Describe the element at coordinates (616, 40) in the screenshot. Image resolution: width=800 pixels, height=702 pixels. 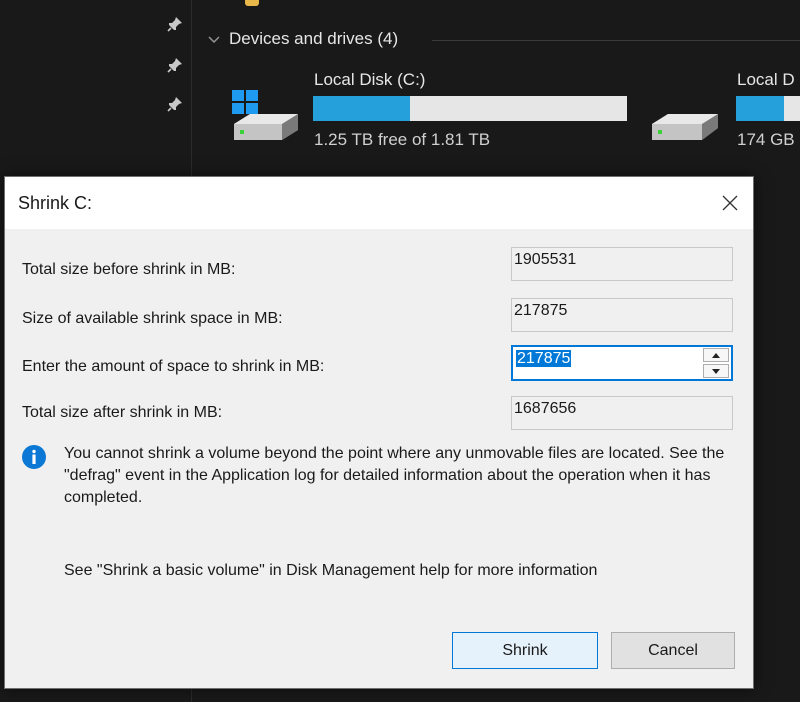
I see `group-divider` at that location.